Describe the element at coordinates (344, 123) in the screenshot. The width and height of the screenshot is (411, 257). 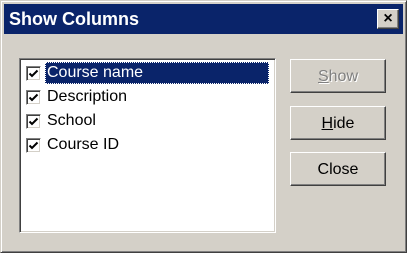
I see `hide-label-rest: ide` at that location.